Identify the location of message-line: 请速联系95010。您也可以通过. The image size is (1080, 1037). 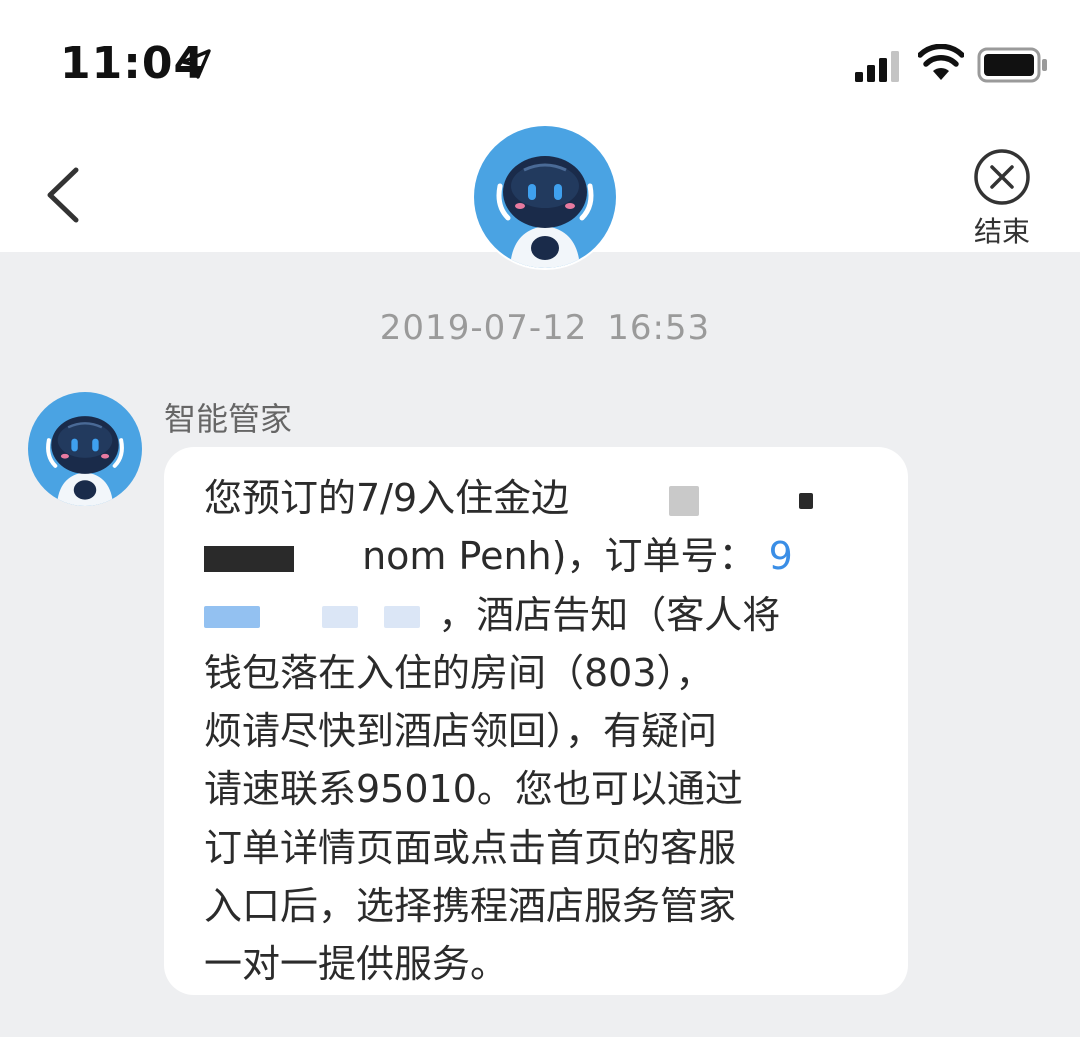
(473, 789).